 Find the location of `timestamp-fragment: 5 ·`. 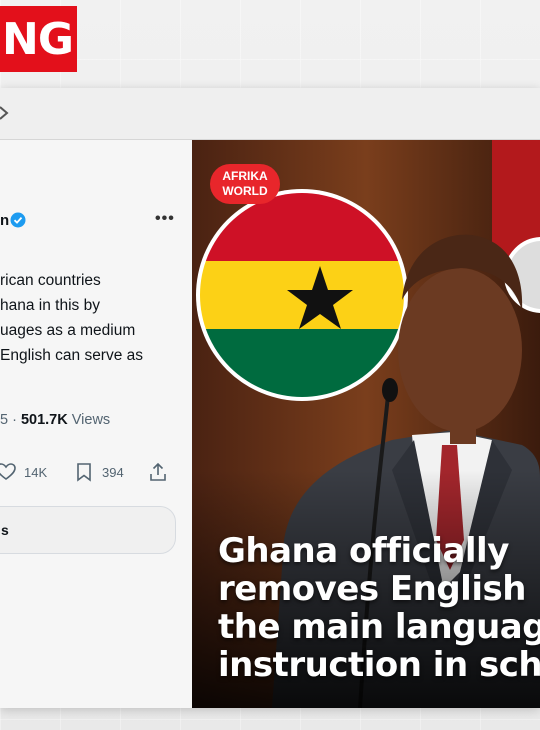

timestamp-fragment: 5 · is located at coordinates (10, 420).